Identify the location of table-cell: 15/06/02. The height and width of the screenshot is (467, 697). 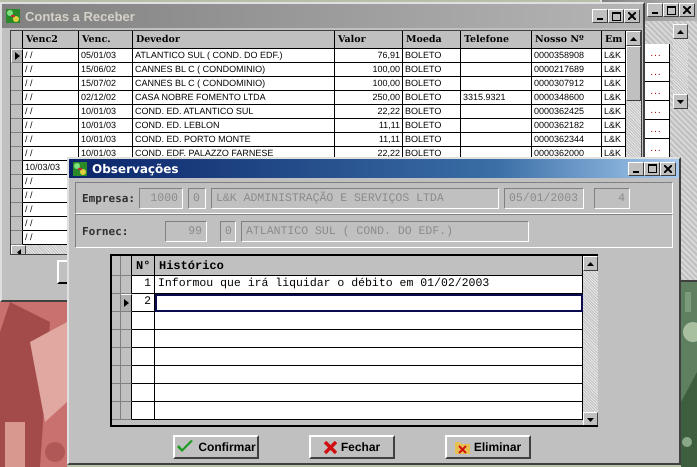
(106, 70).